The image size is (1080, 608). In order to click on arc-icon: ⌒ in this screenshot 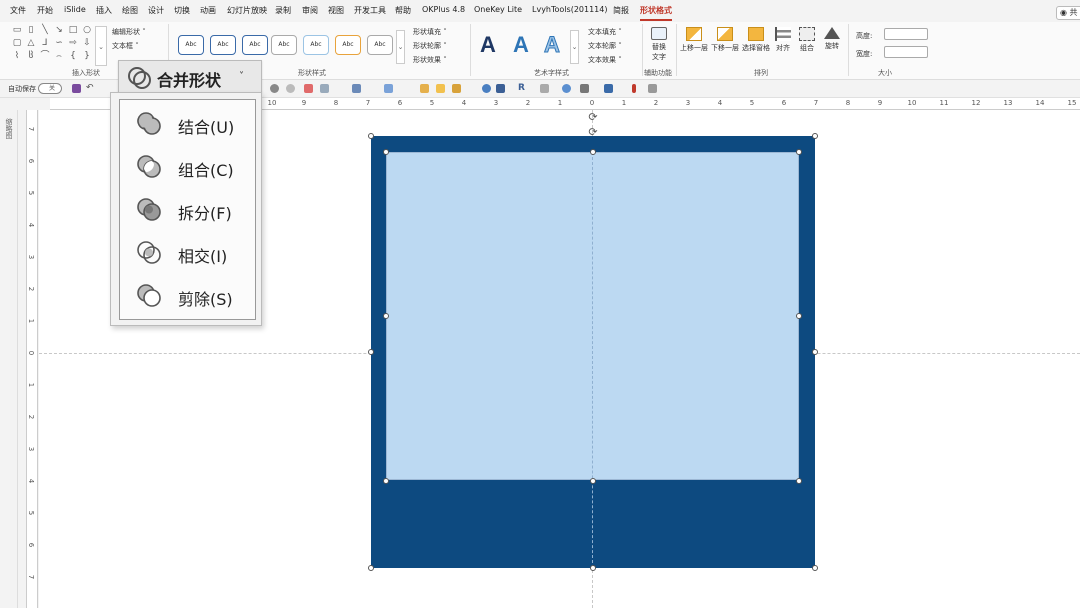, I will do `click(45, 56)`.